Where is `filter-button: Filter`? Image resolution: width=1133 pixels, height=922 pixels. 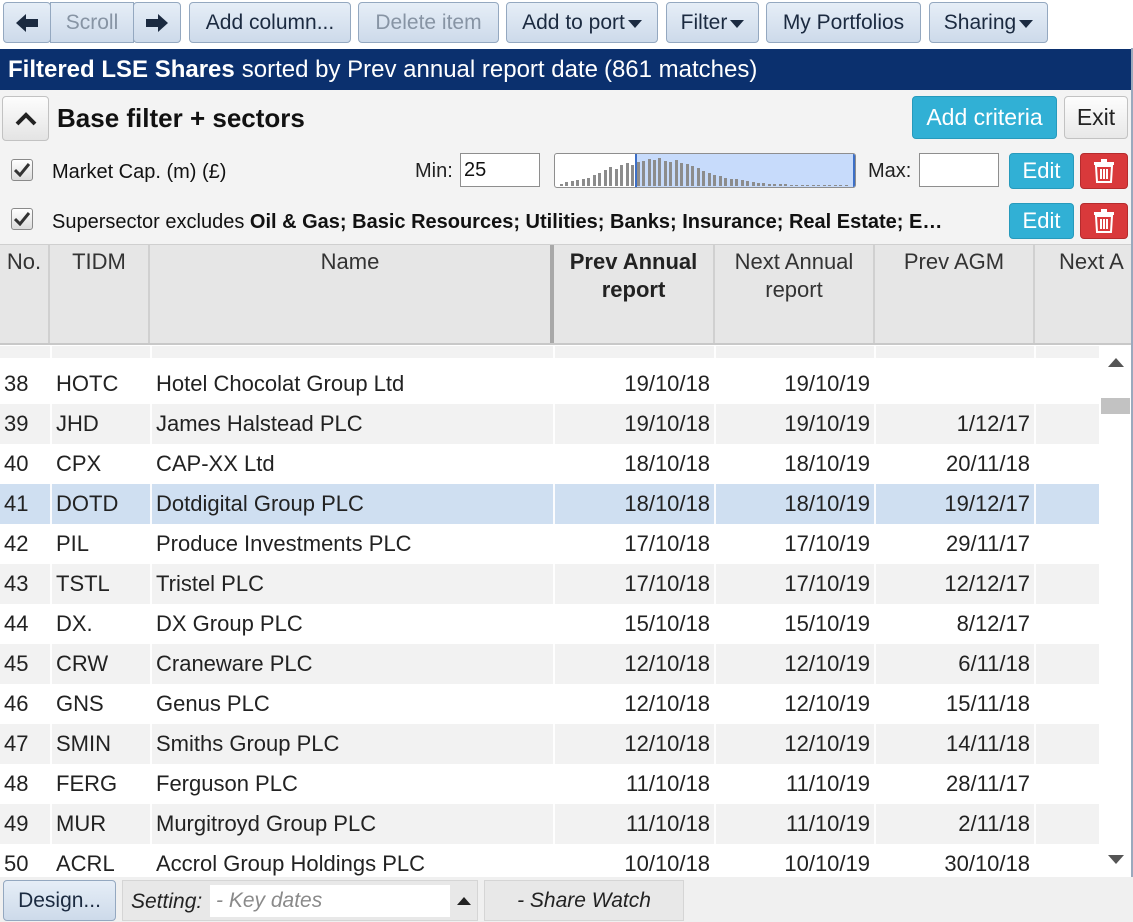
filter-button: Filter is located at coordinates (712, 22).